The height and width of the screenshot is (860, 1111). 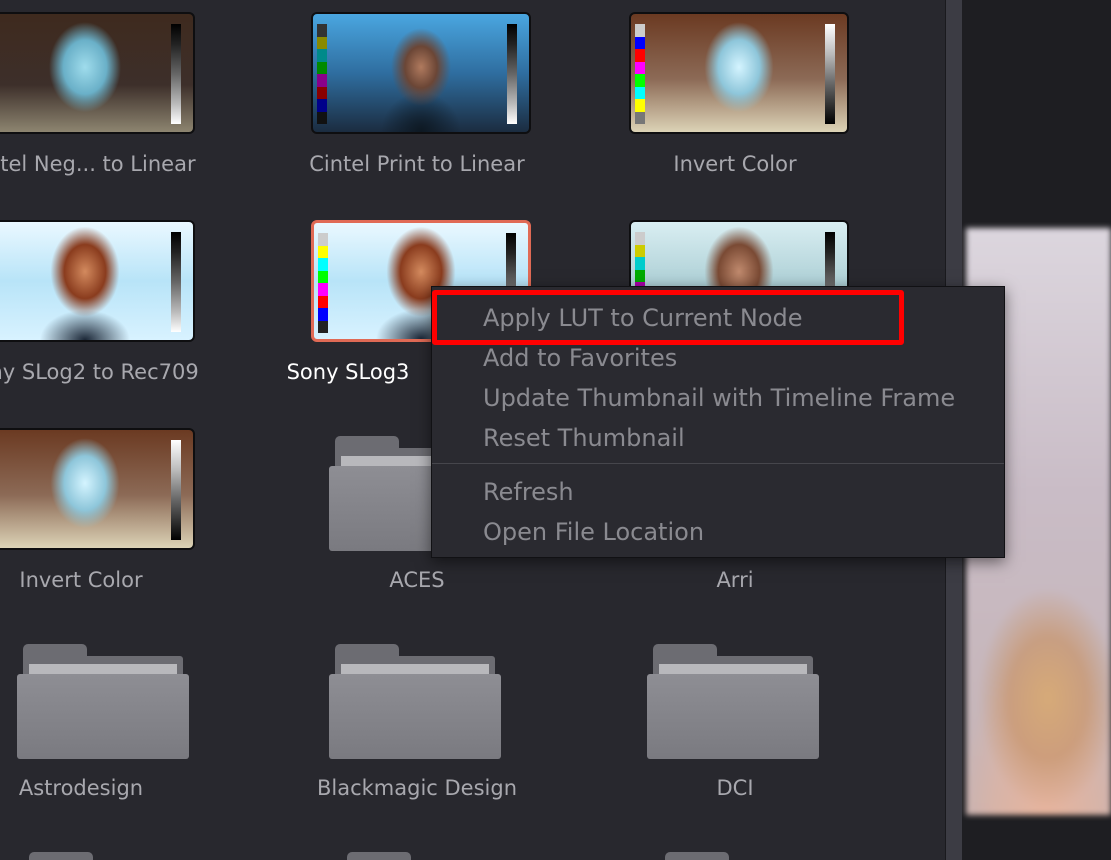 I want to click on lut-tile-cintel-neg: Cintel Neg... to Linear, so click(x=98, y=100).